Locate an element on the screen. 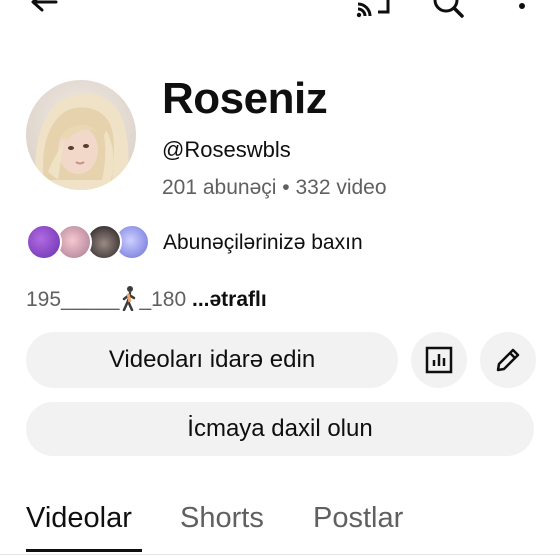  tabs-divider is located at coordinates (280, 554).